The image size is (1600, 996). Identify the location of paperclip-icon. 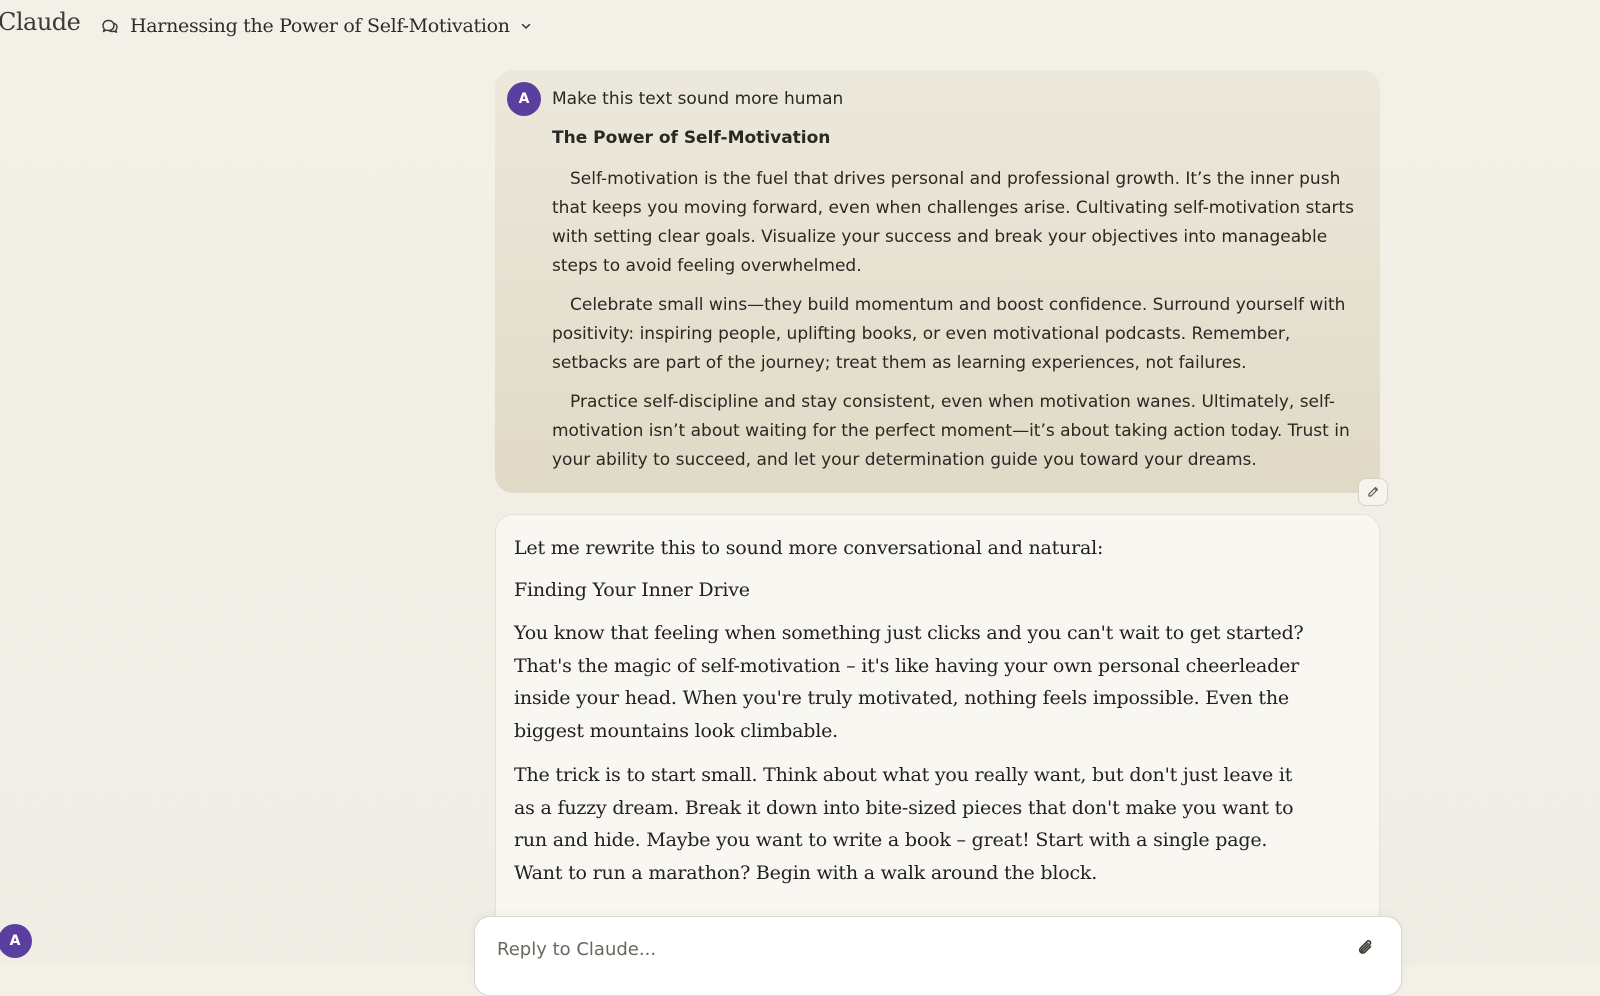
(1368, 948).